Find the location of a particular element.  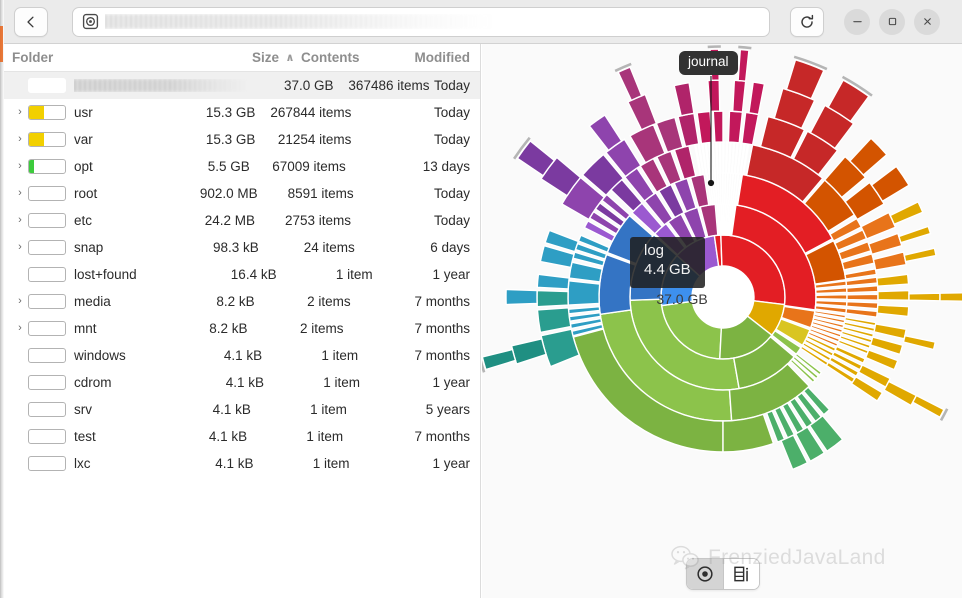

column-header-modified: Modified is located at coordinates (436, 57).